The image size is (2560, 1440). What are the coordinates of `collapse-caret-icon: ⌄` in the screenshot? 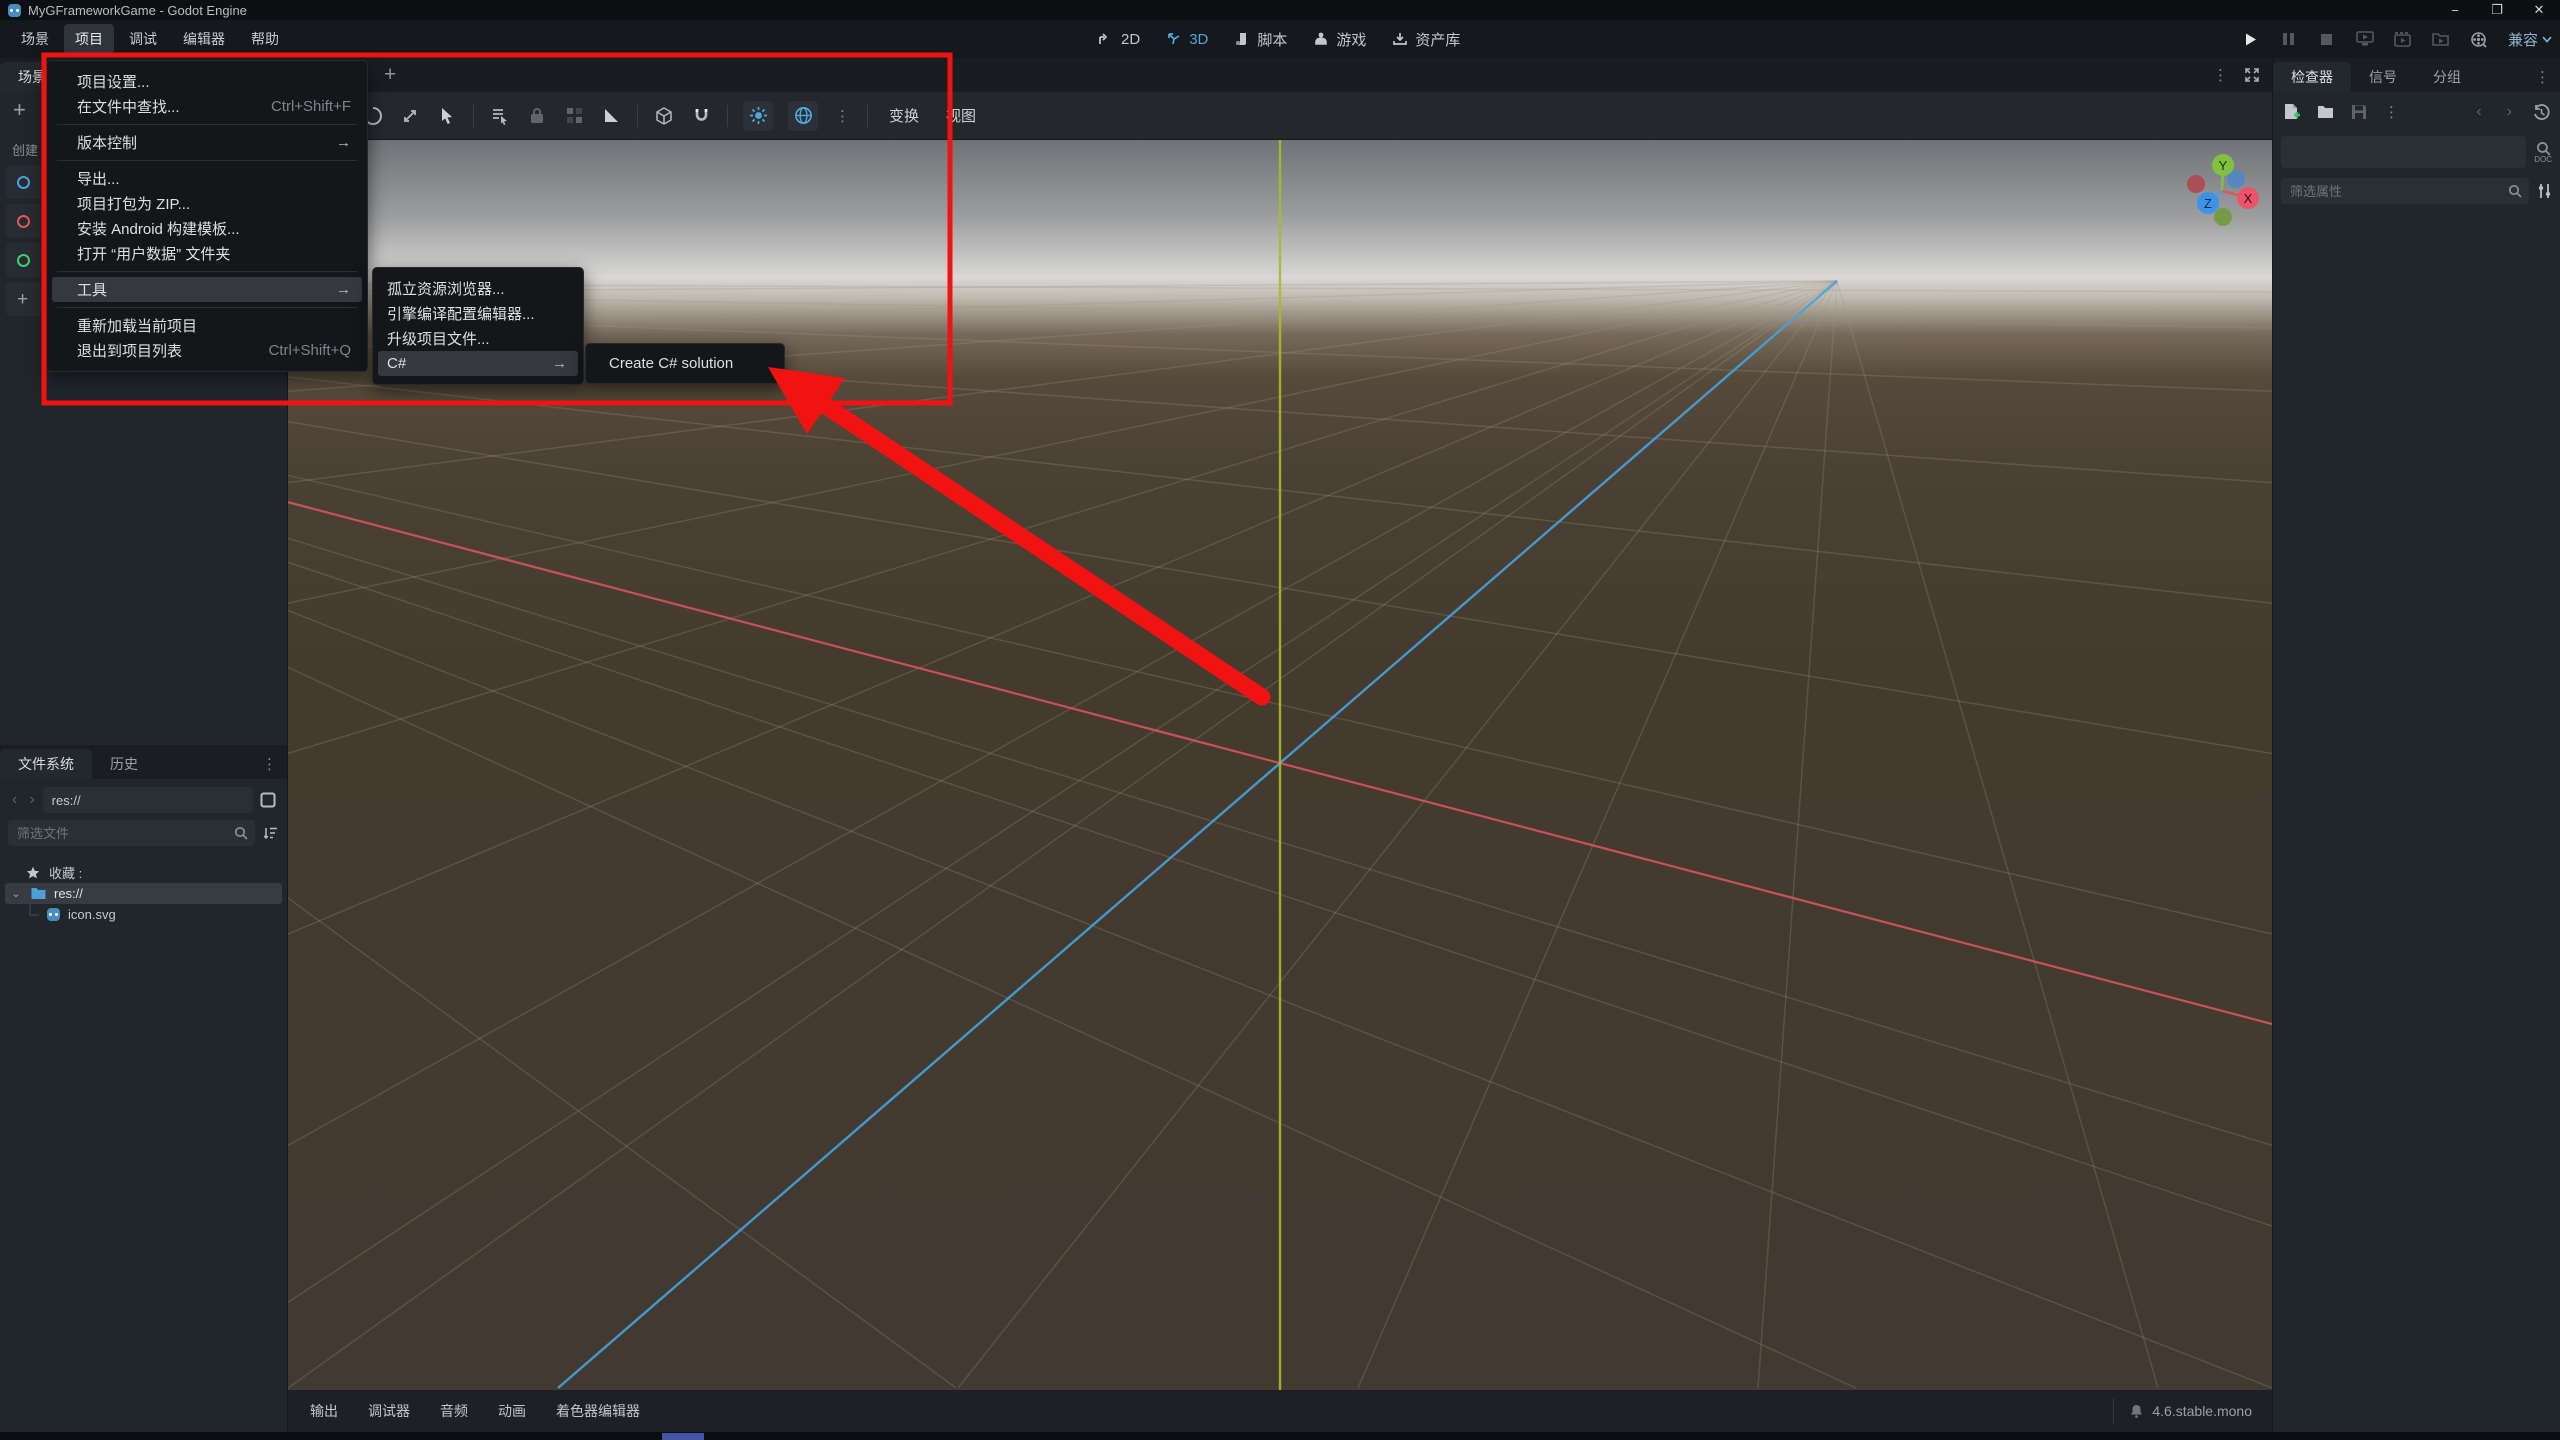 It's located at (16, 893).